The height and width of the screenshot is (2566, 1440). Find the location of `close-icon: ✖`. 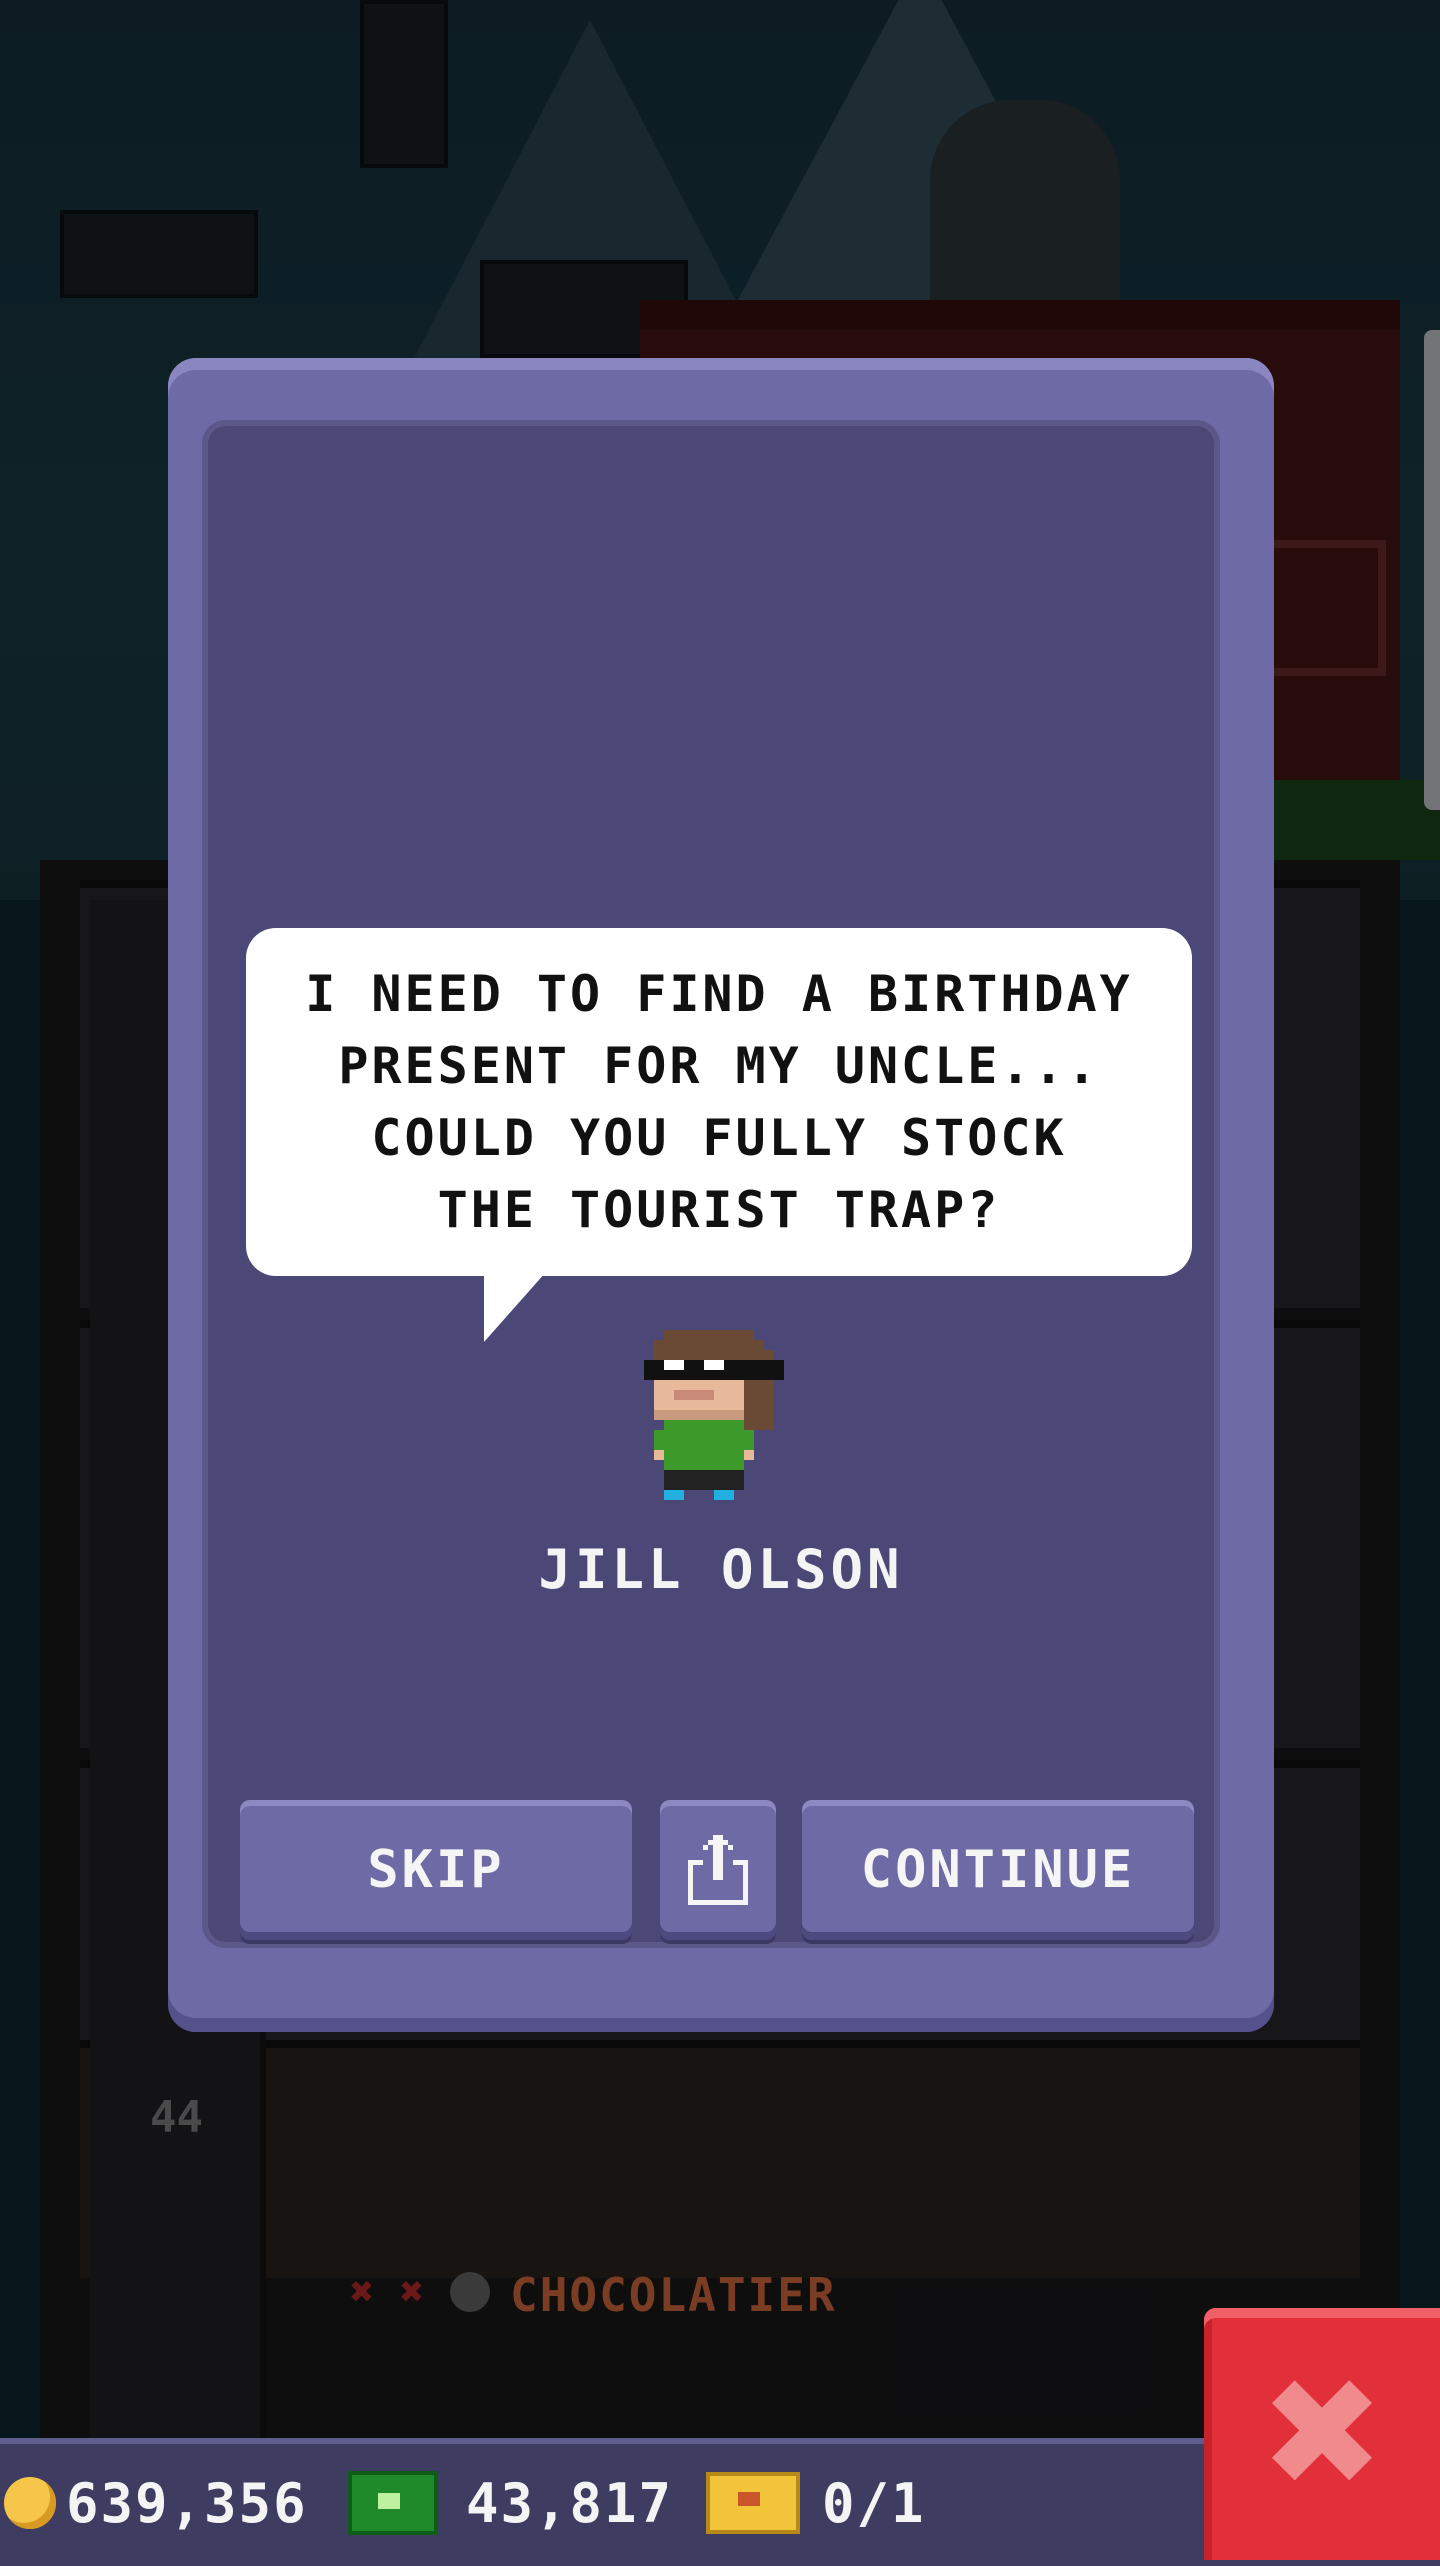

close-icon: ✖ is located at coordinates (1322, 2434).